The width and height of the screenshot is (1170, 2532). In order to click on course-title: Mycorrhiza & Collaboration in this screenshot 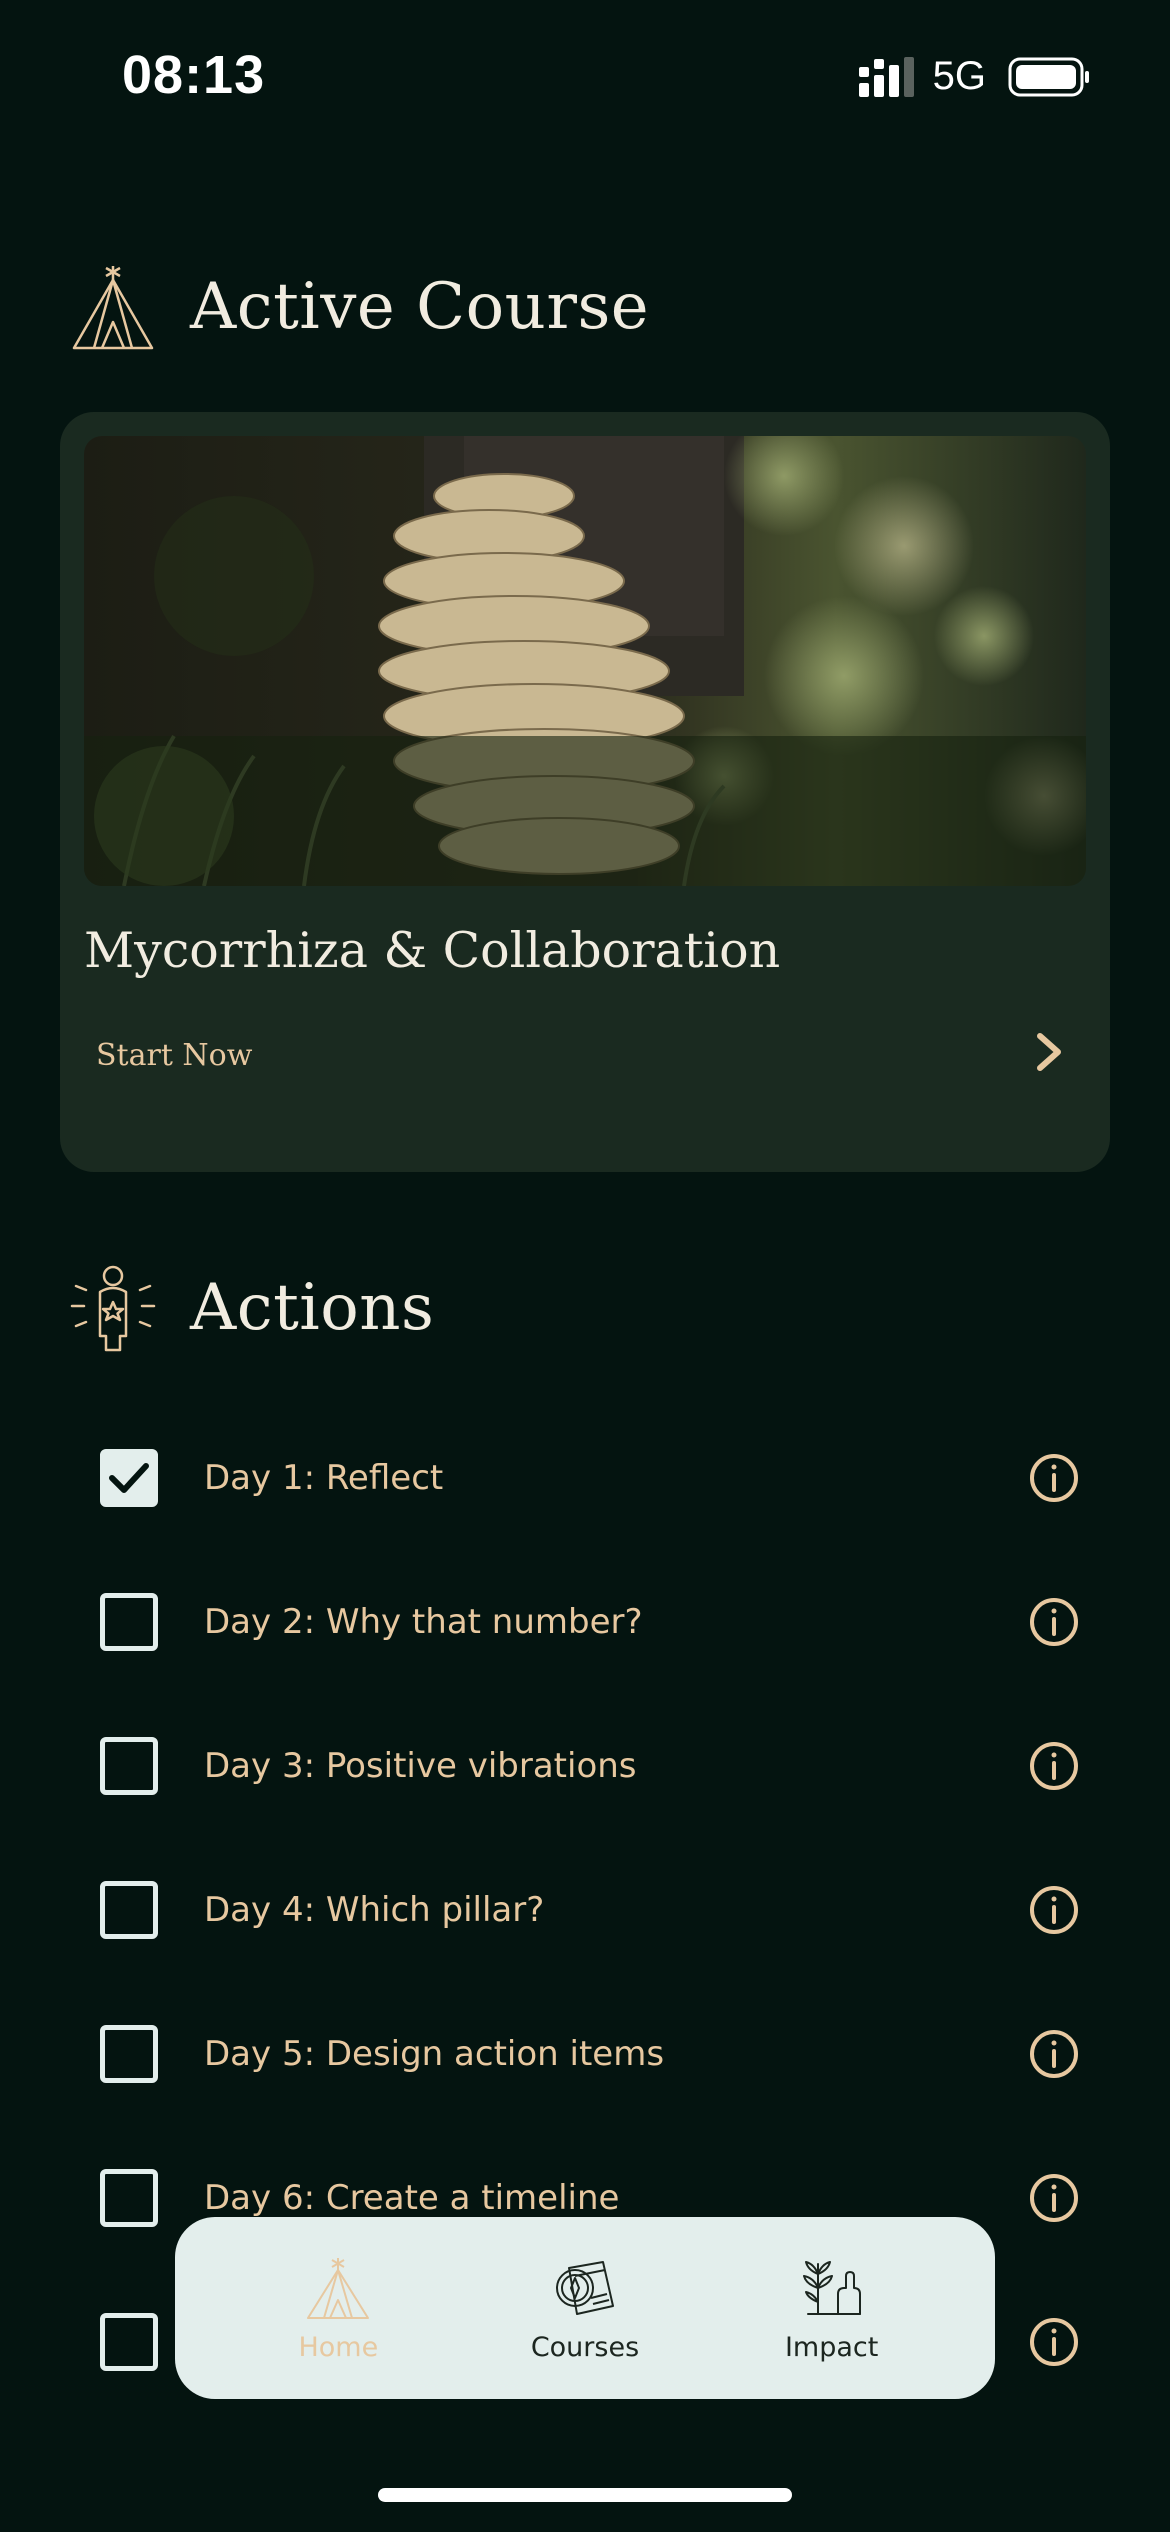, I will do `click(432, 950)`.